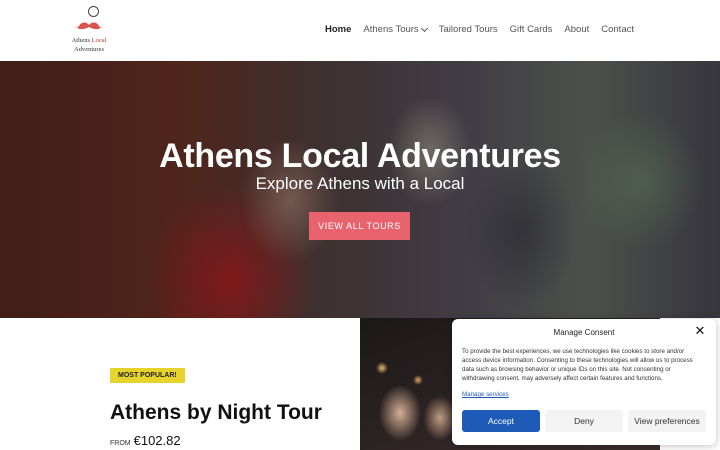 The height and width of the screenshot is (450, 720). What do you see at coordinates (157, 440) in the screenshot?
I see `price-amount: €102.82` at bounding box center [157, 440].